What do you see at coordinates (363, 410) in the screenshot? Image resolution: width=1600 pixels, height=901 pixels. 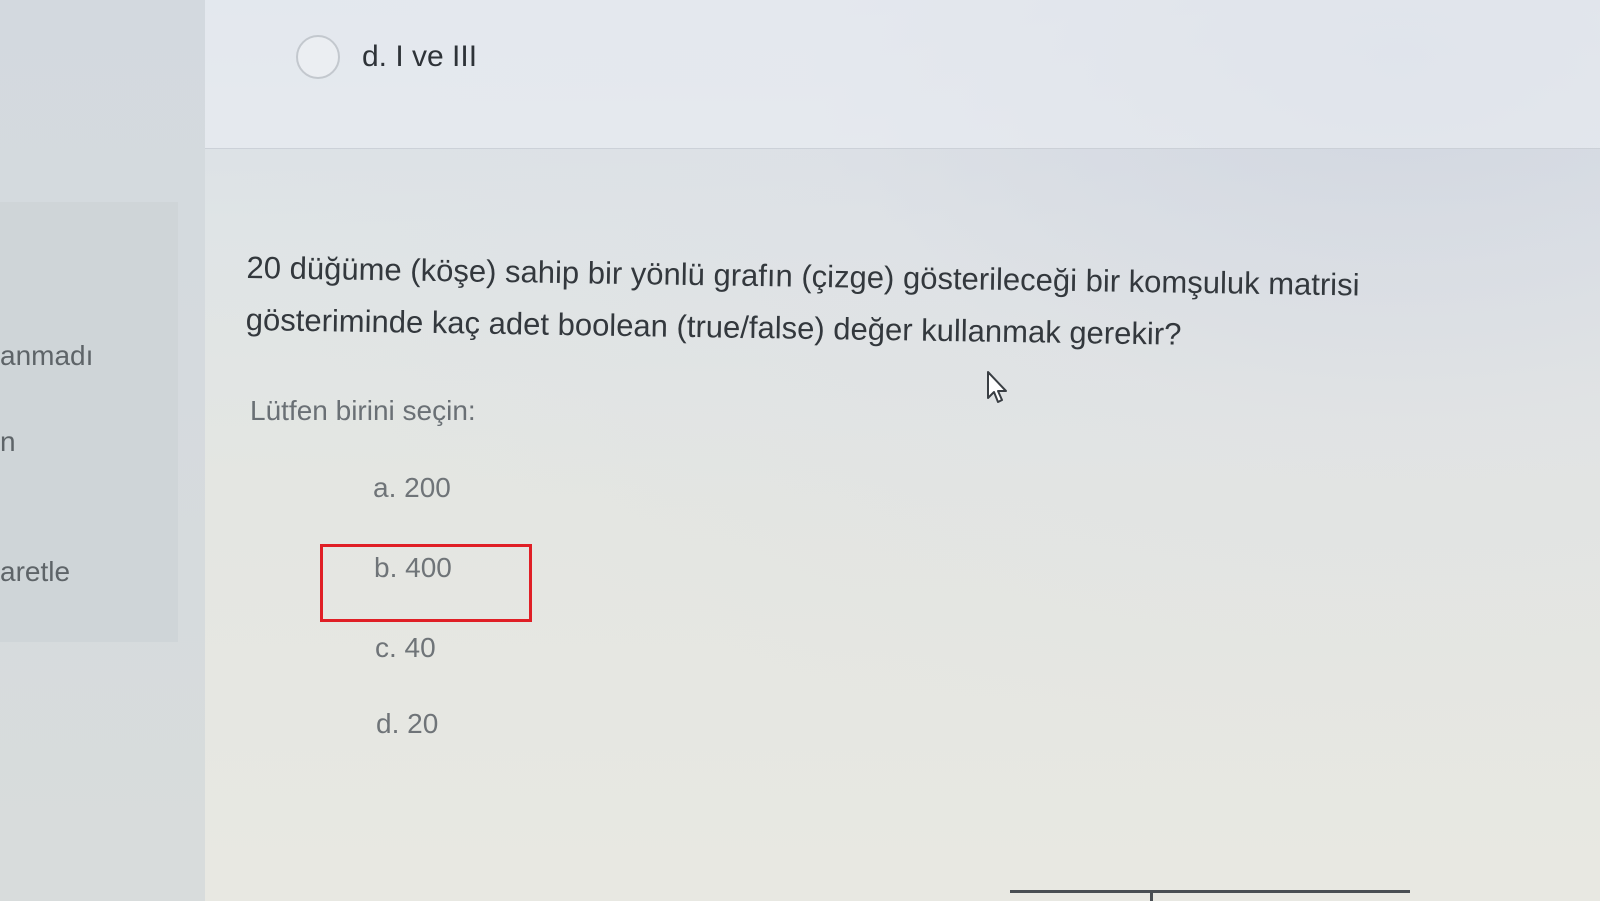 I see `choose-one-prompt: Lütfen birini seçin:` at bounding box center [363, 410].